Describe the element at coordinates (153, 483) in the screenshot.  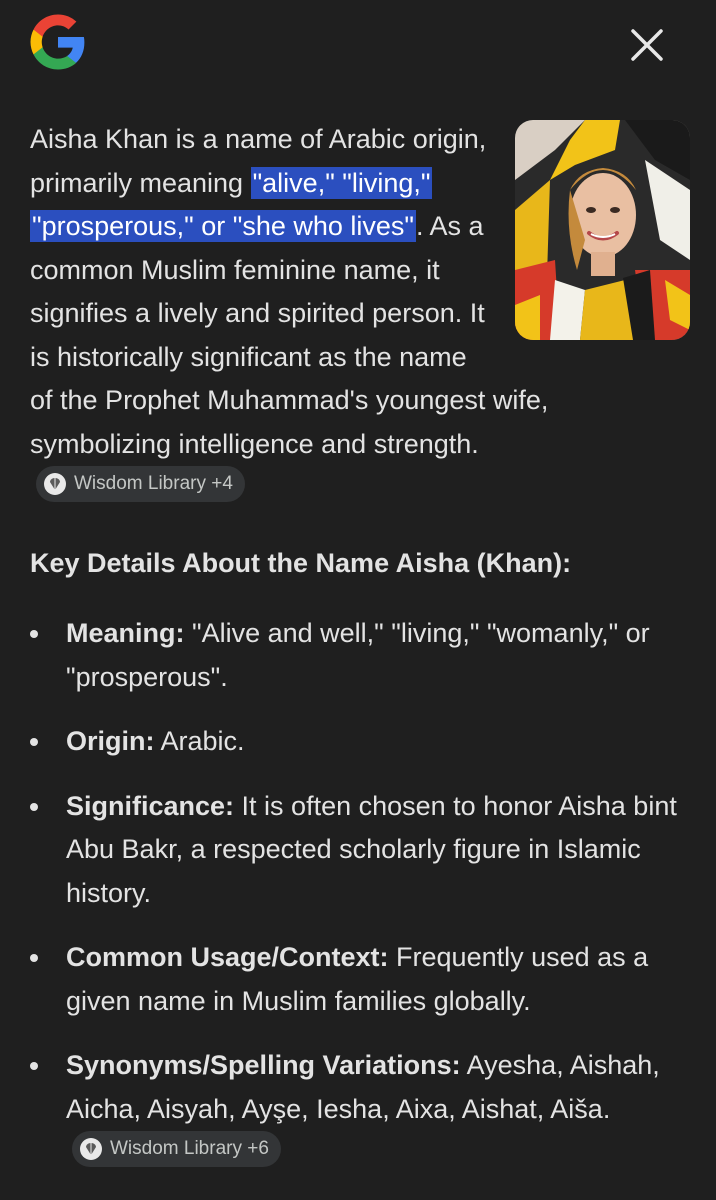
I see `source-chip-label: Wisdom Library +4` at that location.